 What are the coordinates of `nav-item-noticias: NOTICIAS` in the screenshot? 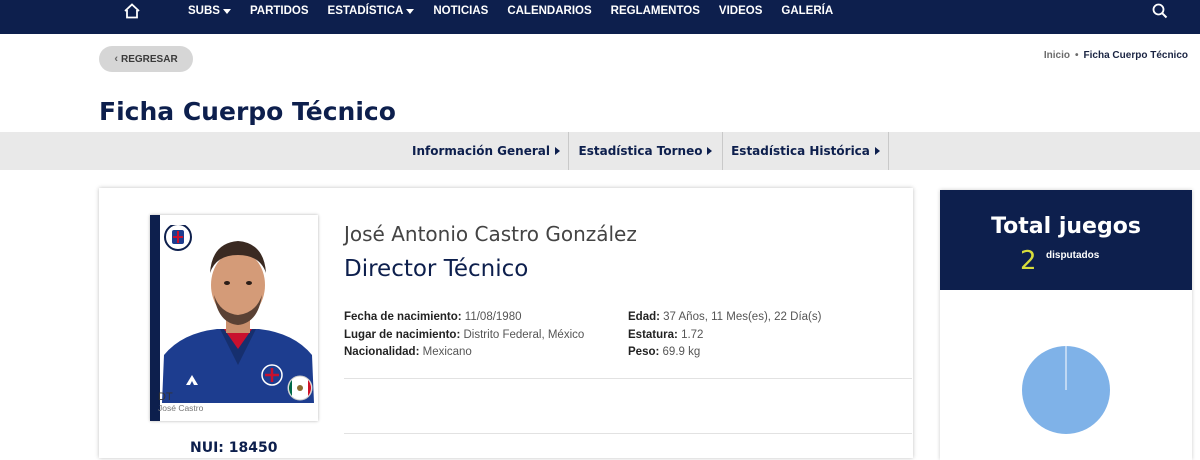 It's located at (460, 11).